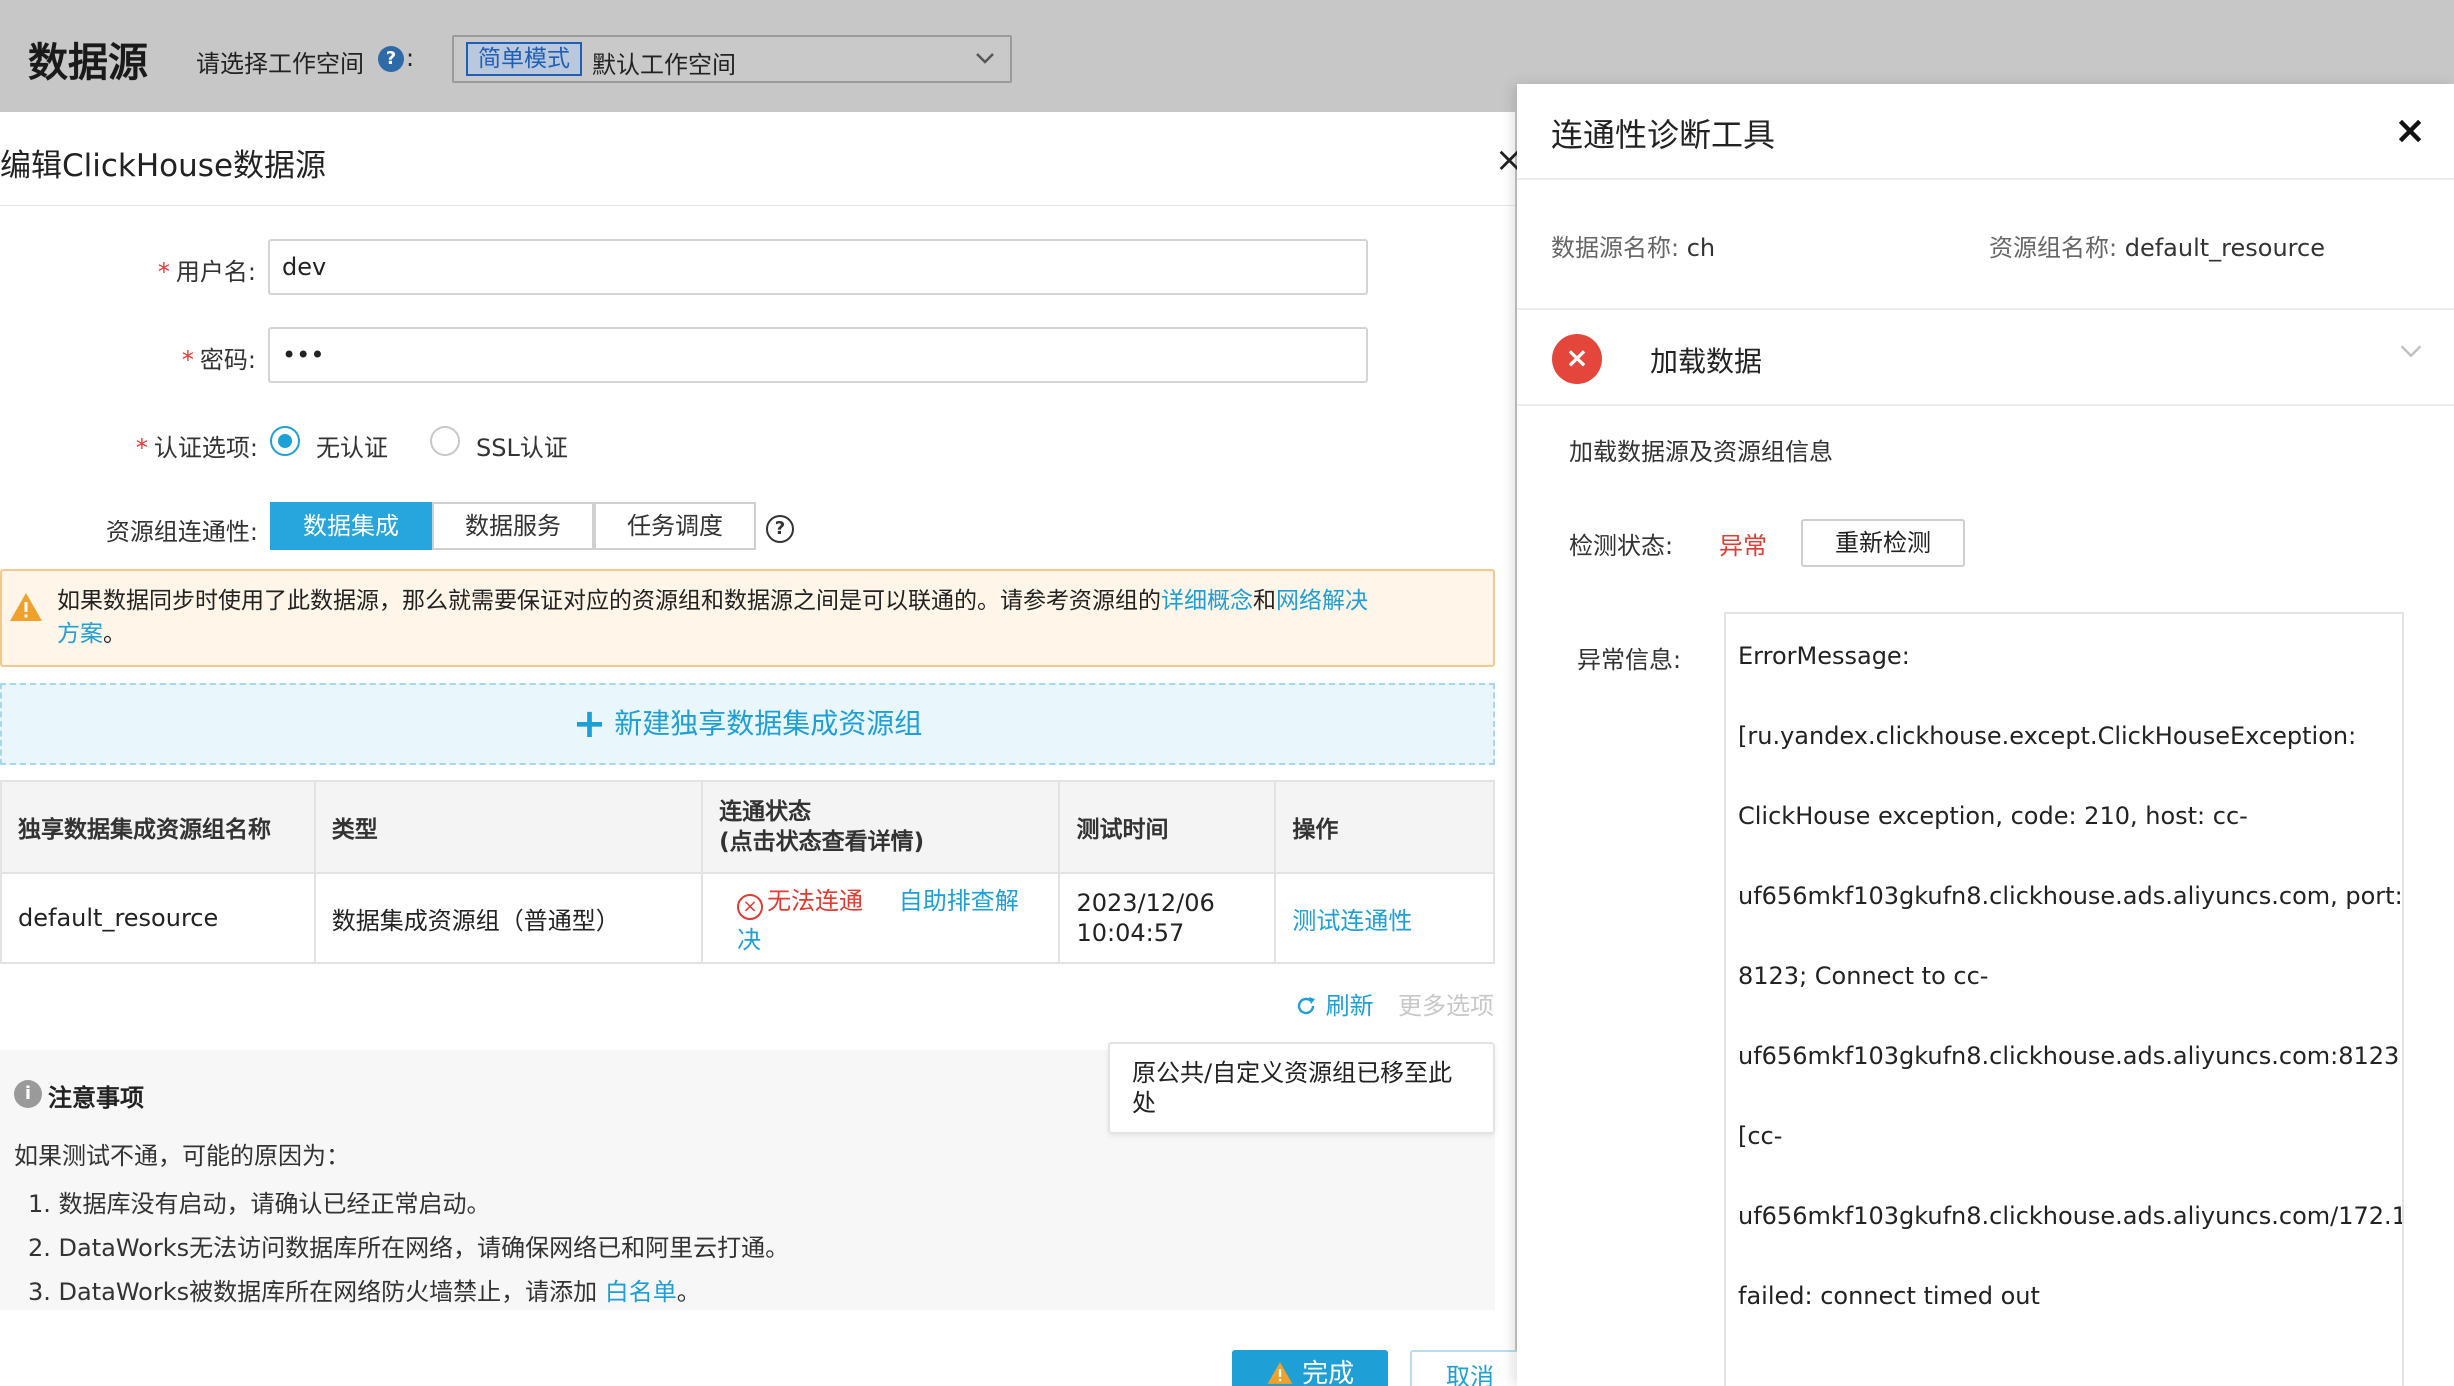  Describe the element at coordinates (589, 724) in the screenshot. I see `plus-icon: +` at that location.